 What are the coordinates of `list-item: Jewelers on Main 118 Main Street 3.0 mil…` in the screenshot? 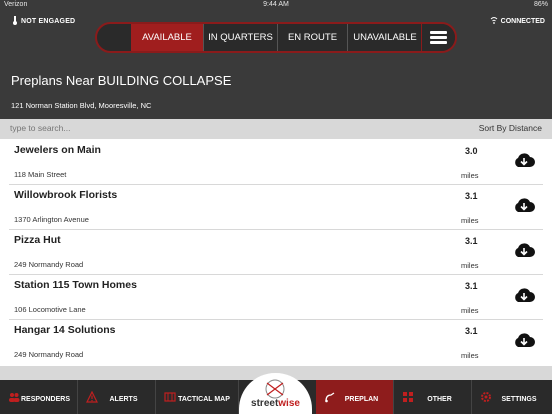 It's located at (276, 162).